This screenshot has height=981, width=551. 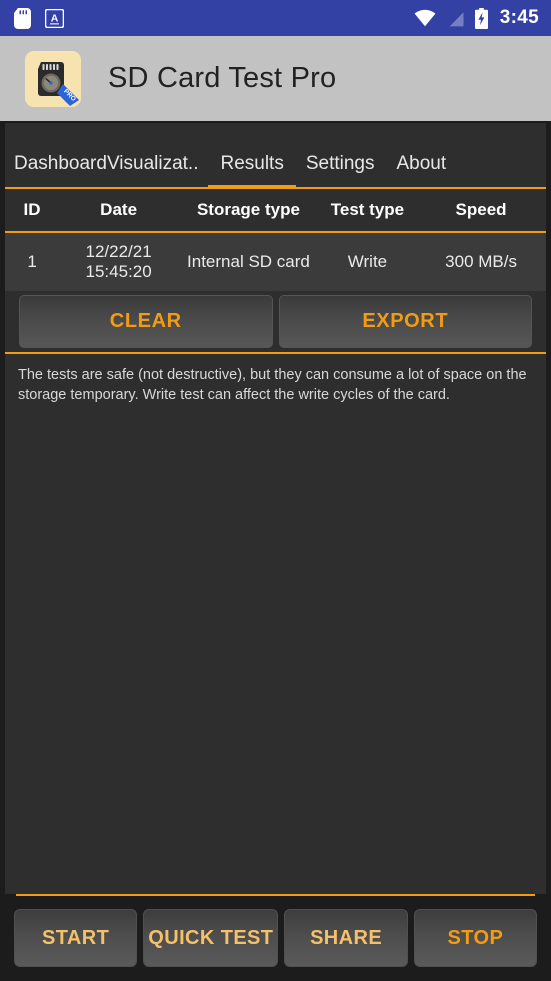 I want to click on share-button: SHARE, so click(x=346, y=938).